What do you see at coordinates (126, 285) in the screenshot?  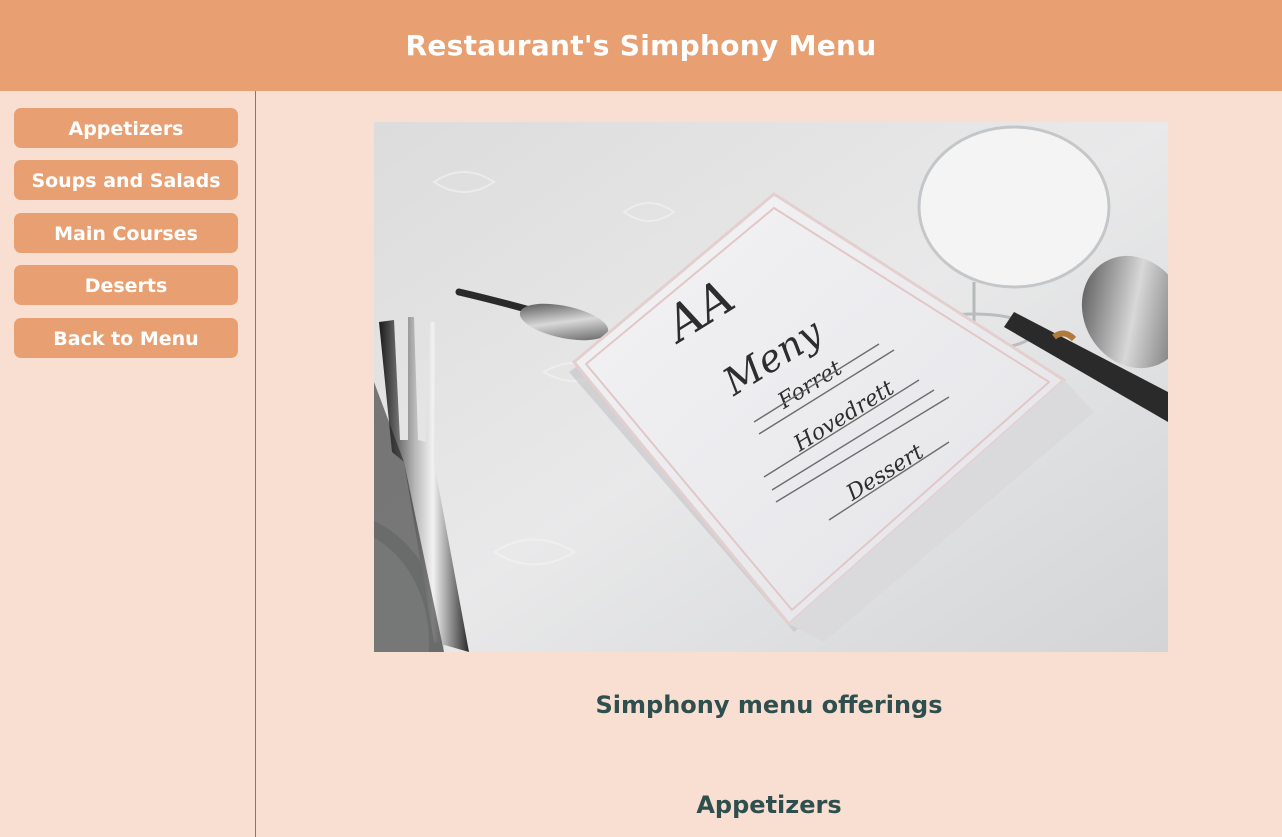 I see `sidebar-item-deserts: Deserts` at bounding box center [126, 285].